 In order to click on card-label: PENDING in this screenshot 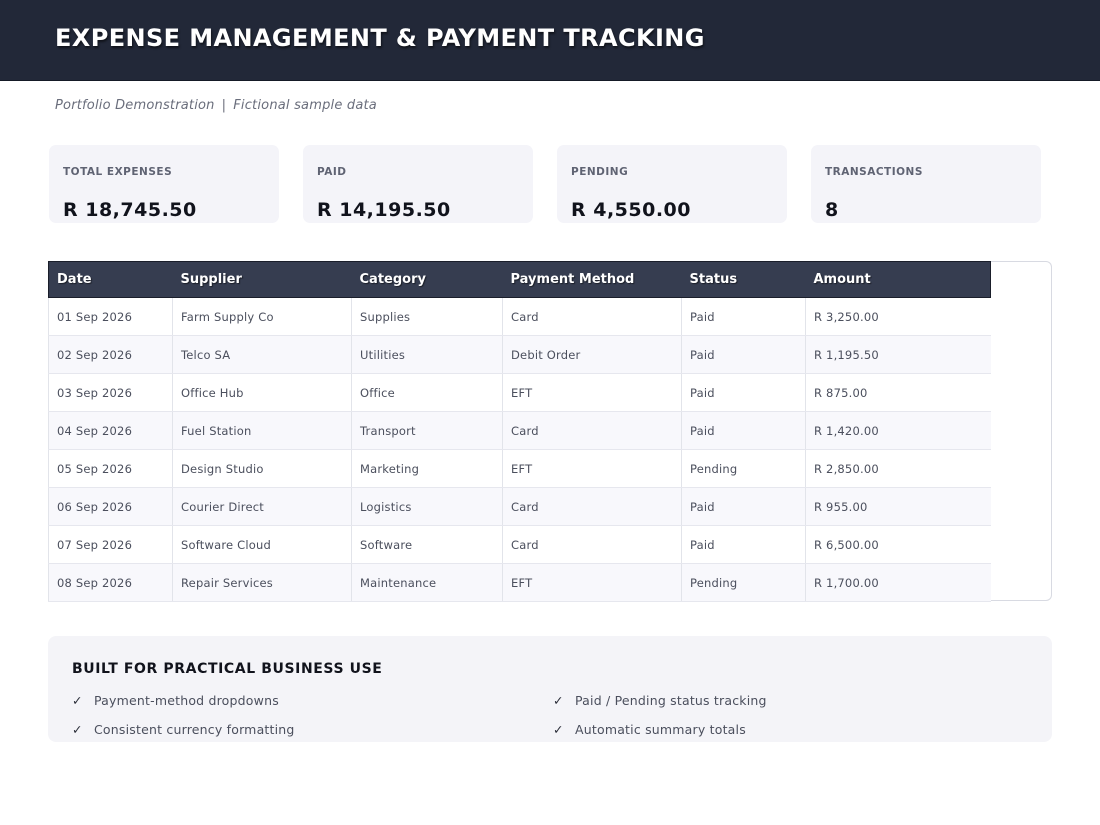, I will do `click(600, 172)`.